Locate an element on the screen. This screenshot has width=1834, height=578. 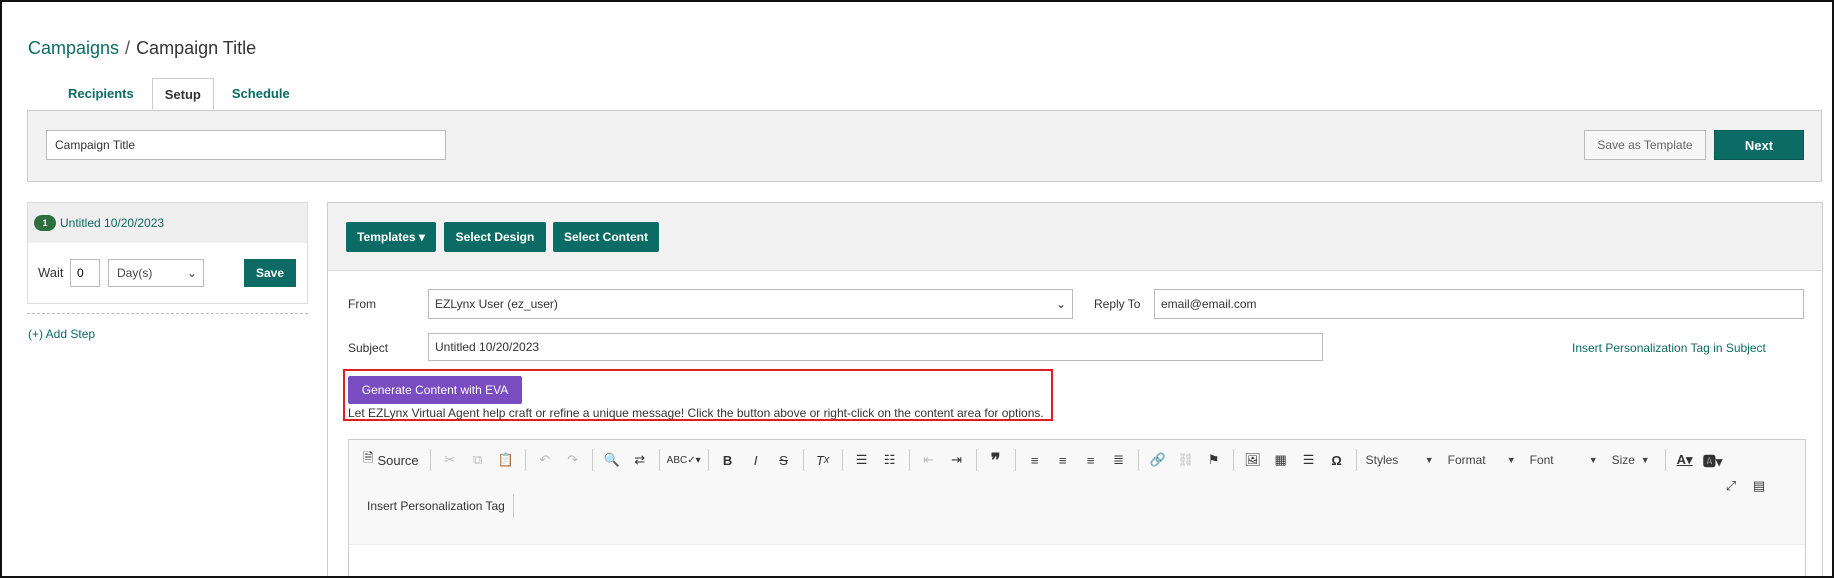
table-icon: ▦ is located at coordinates (1281, 460).